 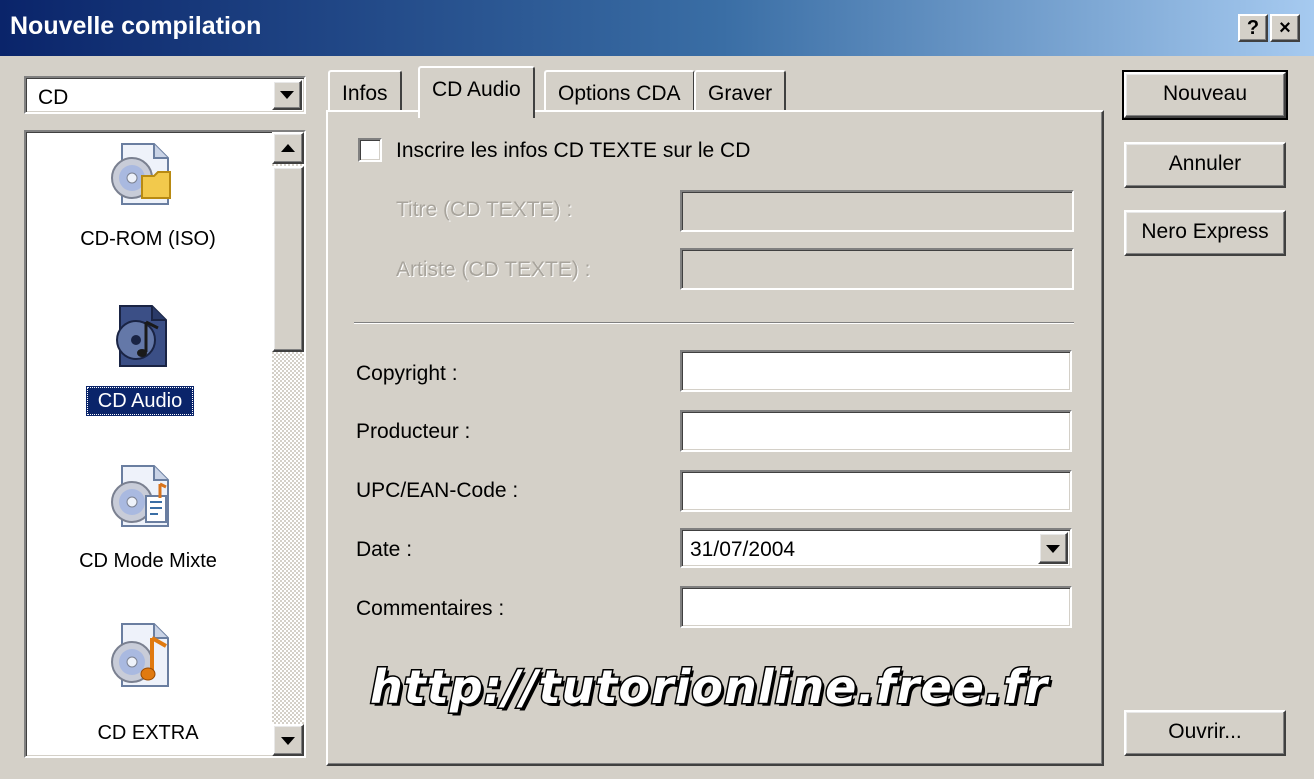 What do you see at coordinates (142, 336) in the screenshot?
I see `cd-audio-icon` at bounding box center [142, 336].